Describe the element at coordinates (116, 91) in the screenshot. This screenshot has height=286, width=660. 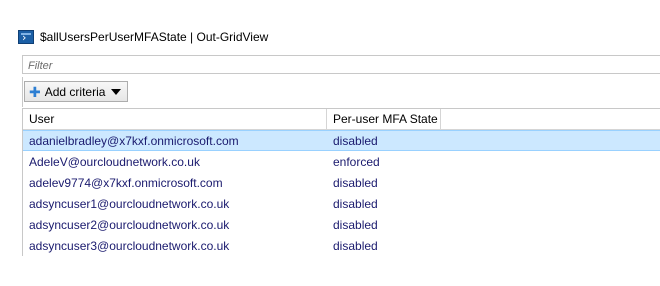
I see `caret-down-icon` at that location.